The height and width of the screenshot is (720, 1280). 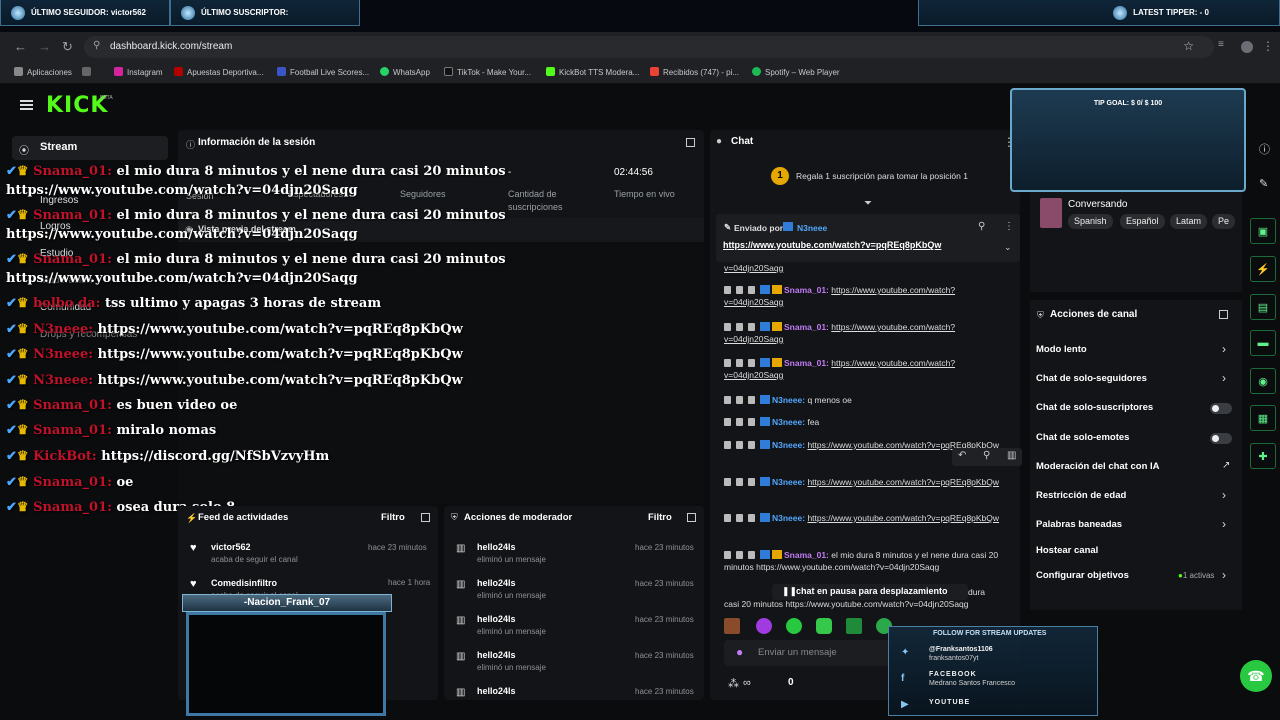 What do you see at coordinates (962, 455) in the screenshot?
I see `reply-icon: ↶` at bounding box center [962, 455].